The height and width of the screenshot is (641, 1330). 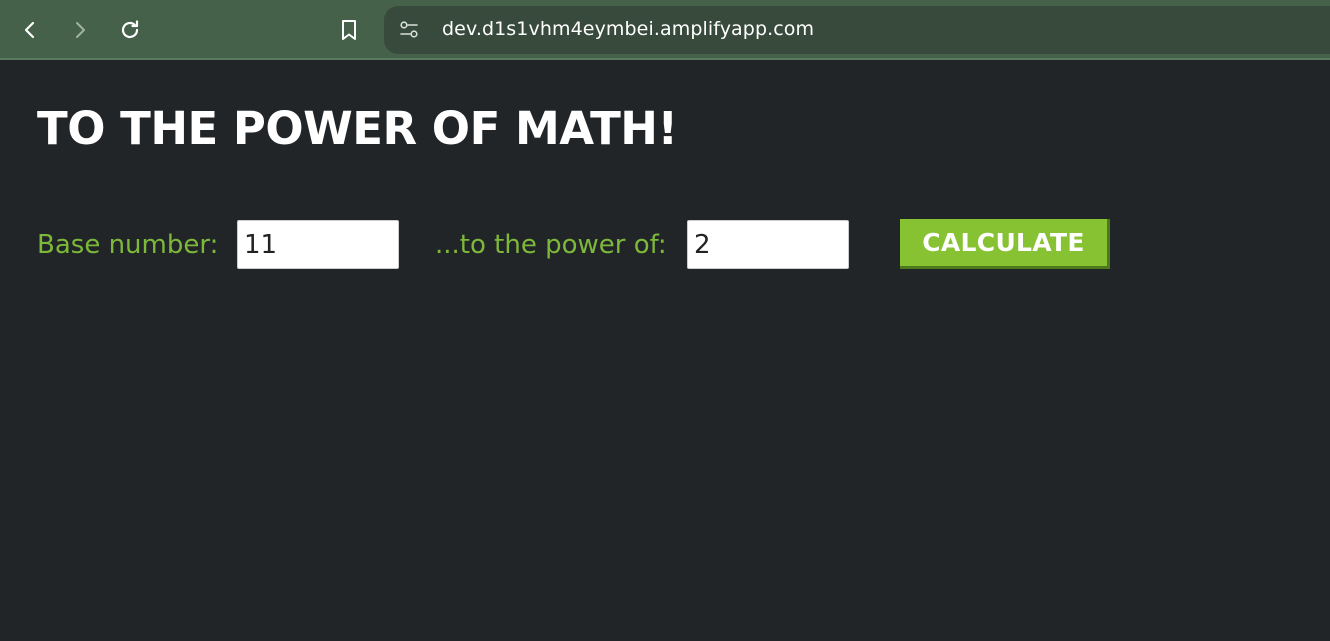 What do you see at coordinates (409, 30) in the screenshot?
I see `tune-icon` at bounding box center [409, 30].